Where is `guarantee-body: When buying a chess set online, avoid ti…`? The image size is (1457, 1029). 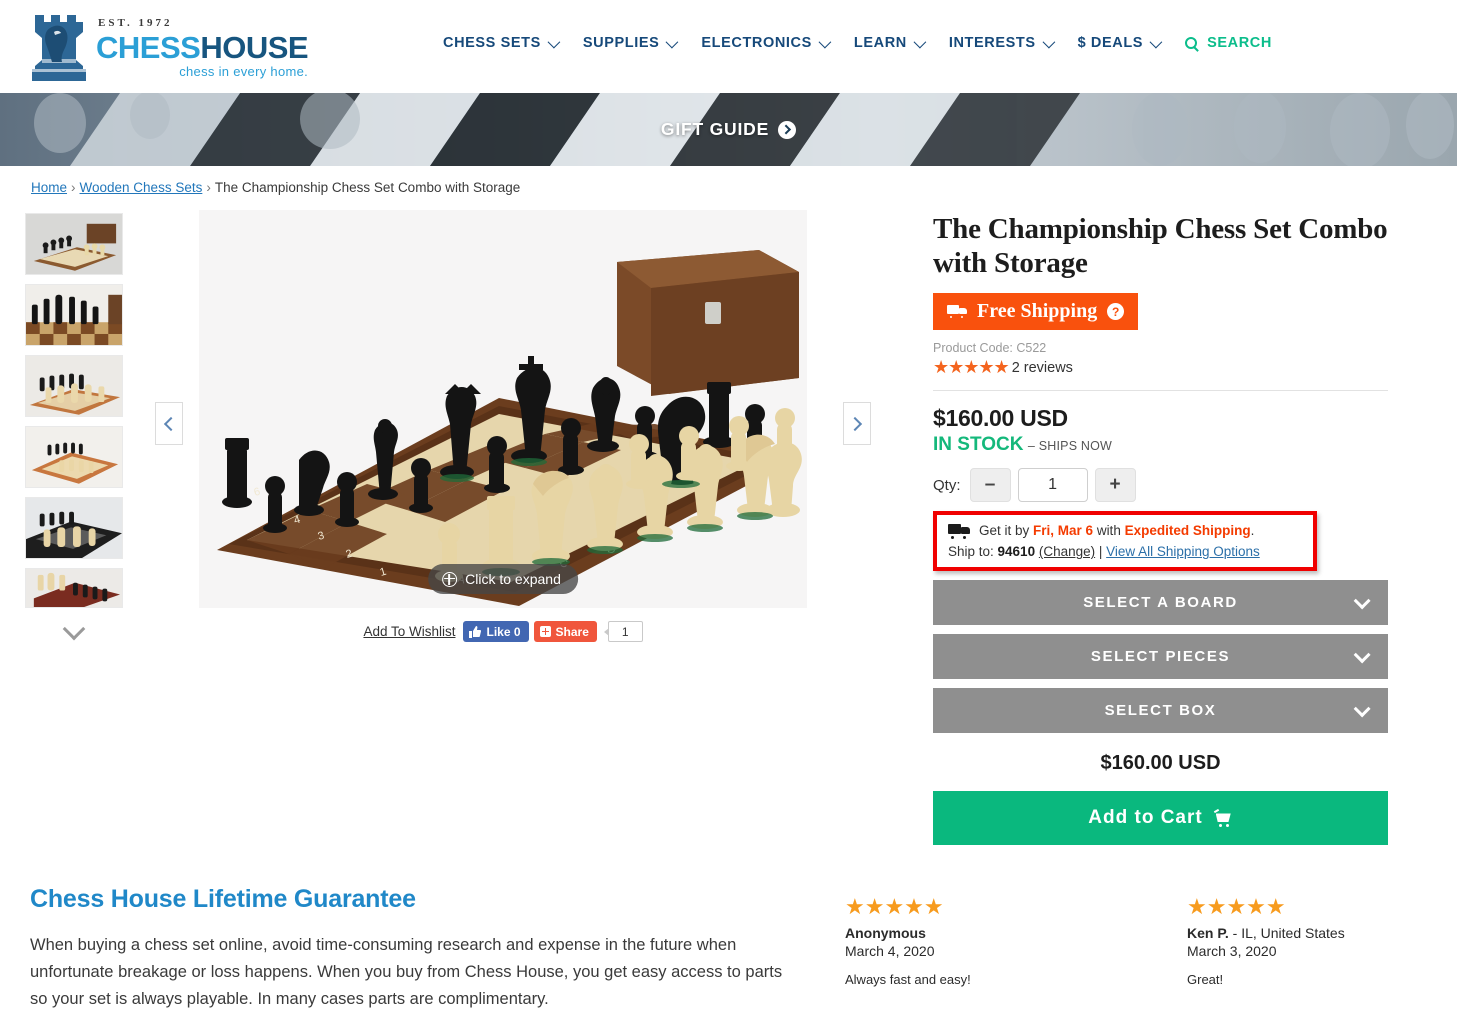 guarantee-body: When buying a chess set online, avoid ti… is located at coordinates (406, 972).